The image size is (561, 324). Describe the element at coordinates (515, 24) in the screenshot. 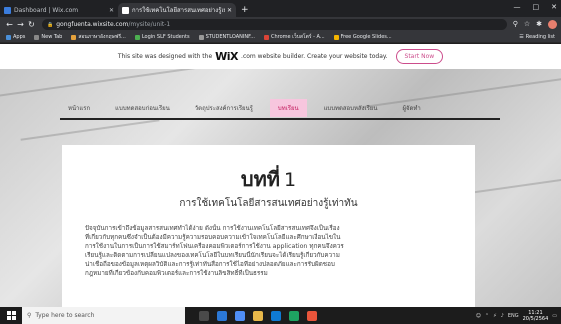

I see `zoom-icon: ⚲` at that location.